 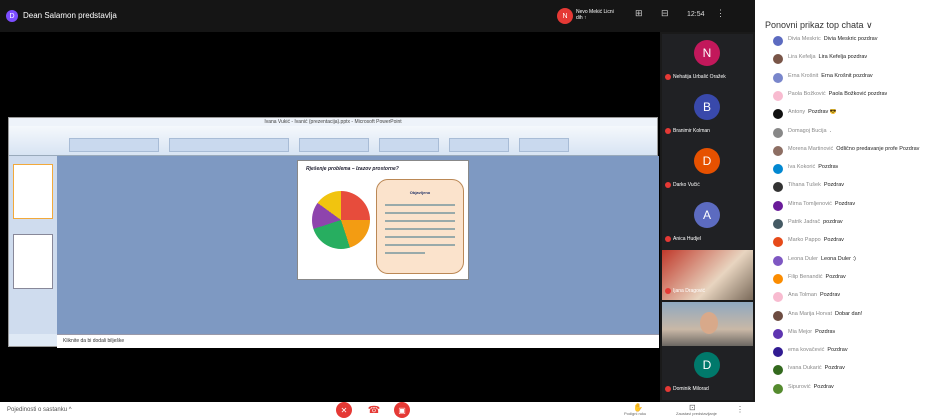 What do you see at coordinates (707, 275) in the screenshot?
I see `participant-video: Ijana Dragović` at bounding box center [707, 275].